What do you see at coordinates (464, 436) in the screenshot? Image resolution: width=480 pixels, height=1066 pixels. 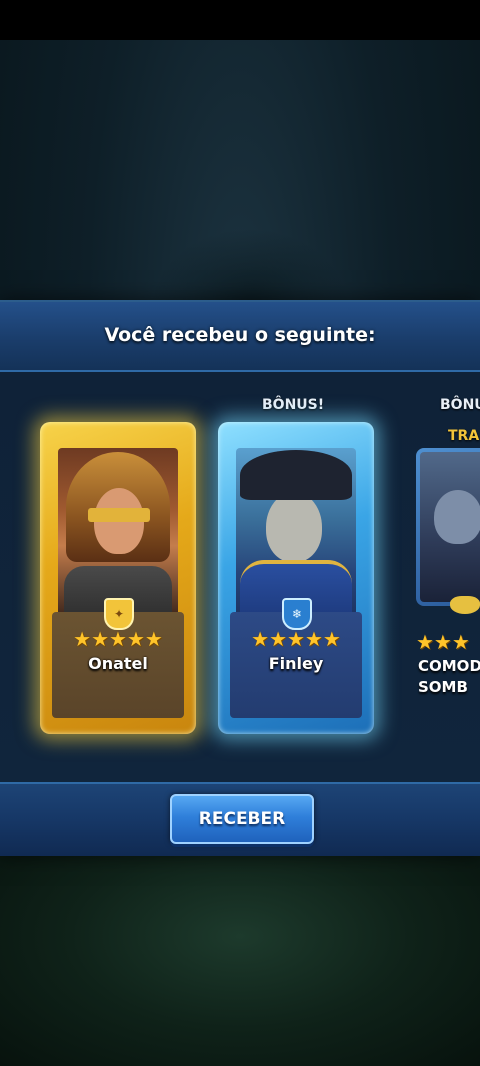 I see `tag-label-third: TRA` at bounding box center [464, 436].